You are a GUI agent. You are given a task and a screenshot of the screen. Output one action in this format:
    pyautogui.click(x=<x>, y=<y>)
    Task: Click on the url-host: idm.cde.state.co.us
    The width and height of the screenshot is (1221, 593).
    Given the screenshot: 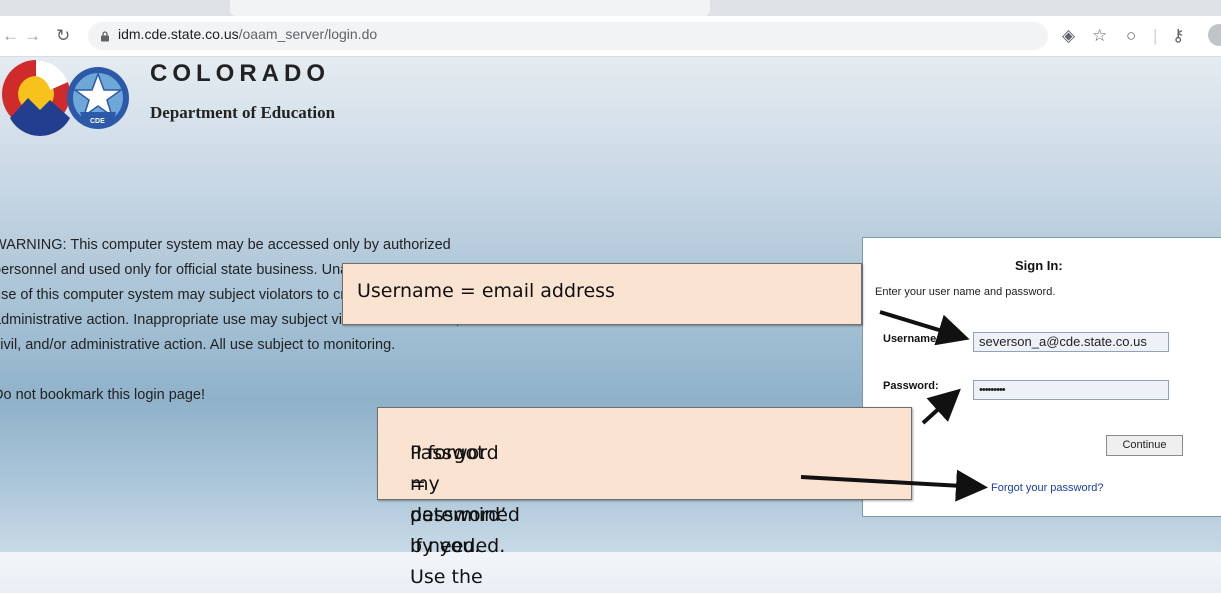 What is the action you would take?
    pyautogui.click(x=178, y=34)
    